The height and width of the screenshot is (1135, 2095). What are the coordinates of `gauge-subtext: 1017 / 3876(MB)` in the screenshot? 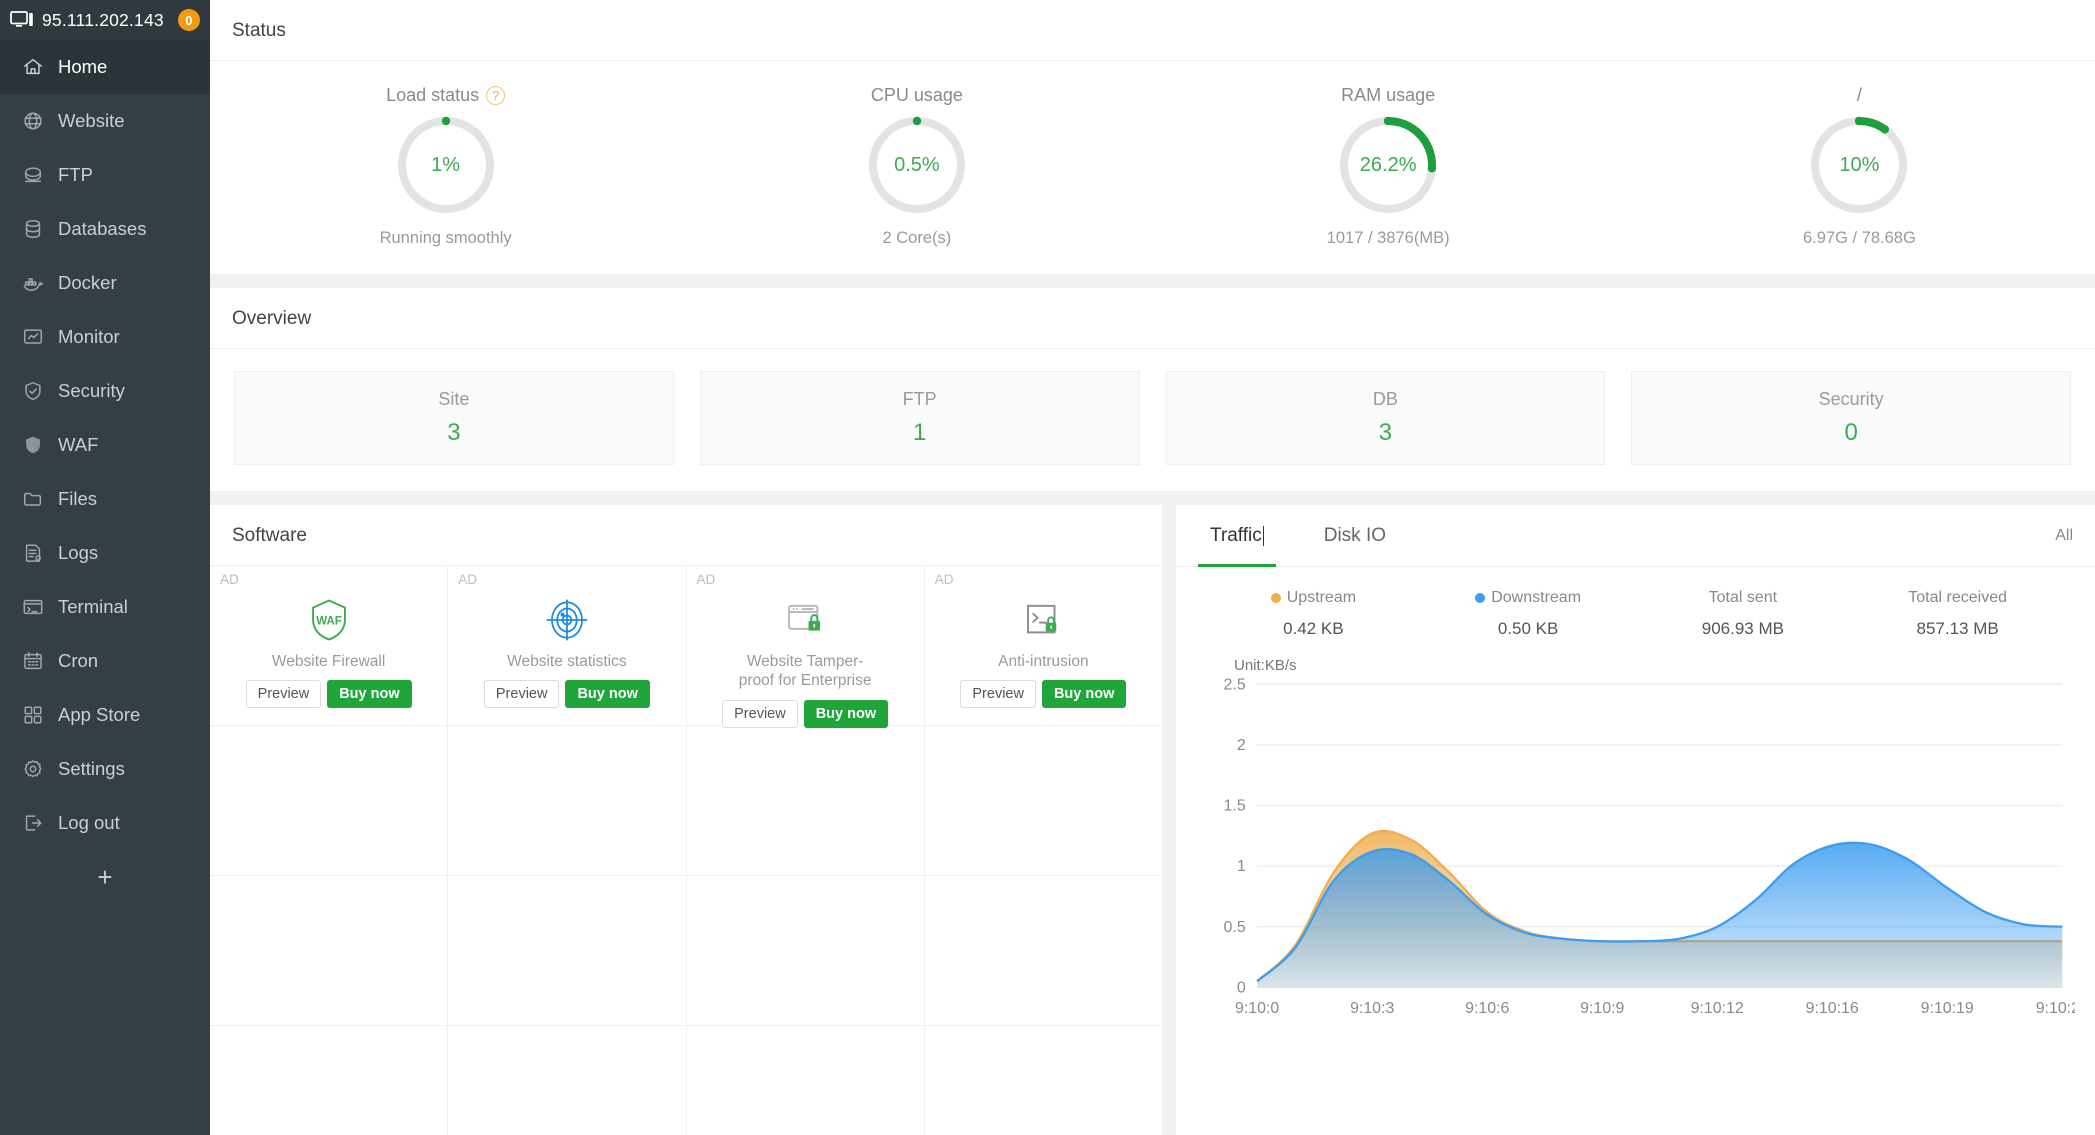 It's located at (1388, 238).